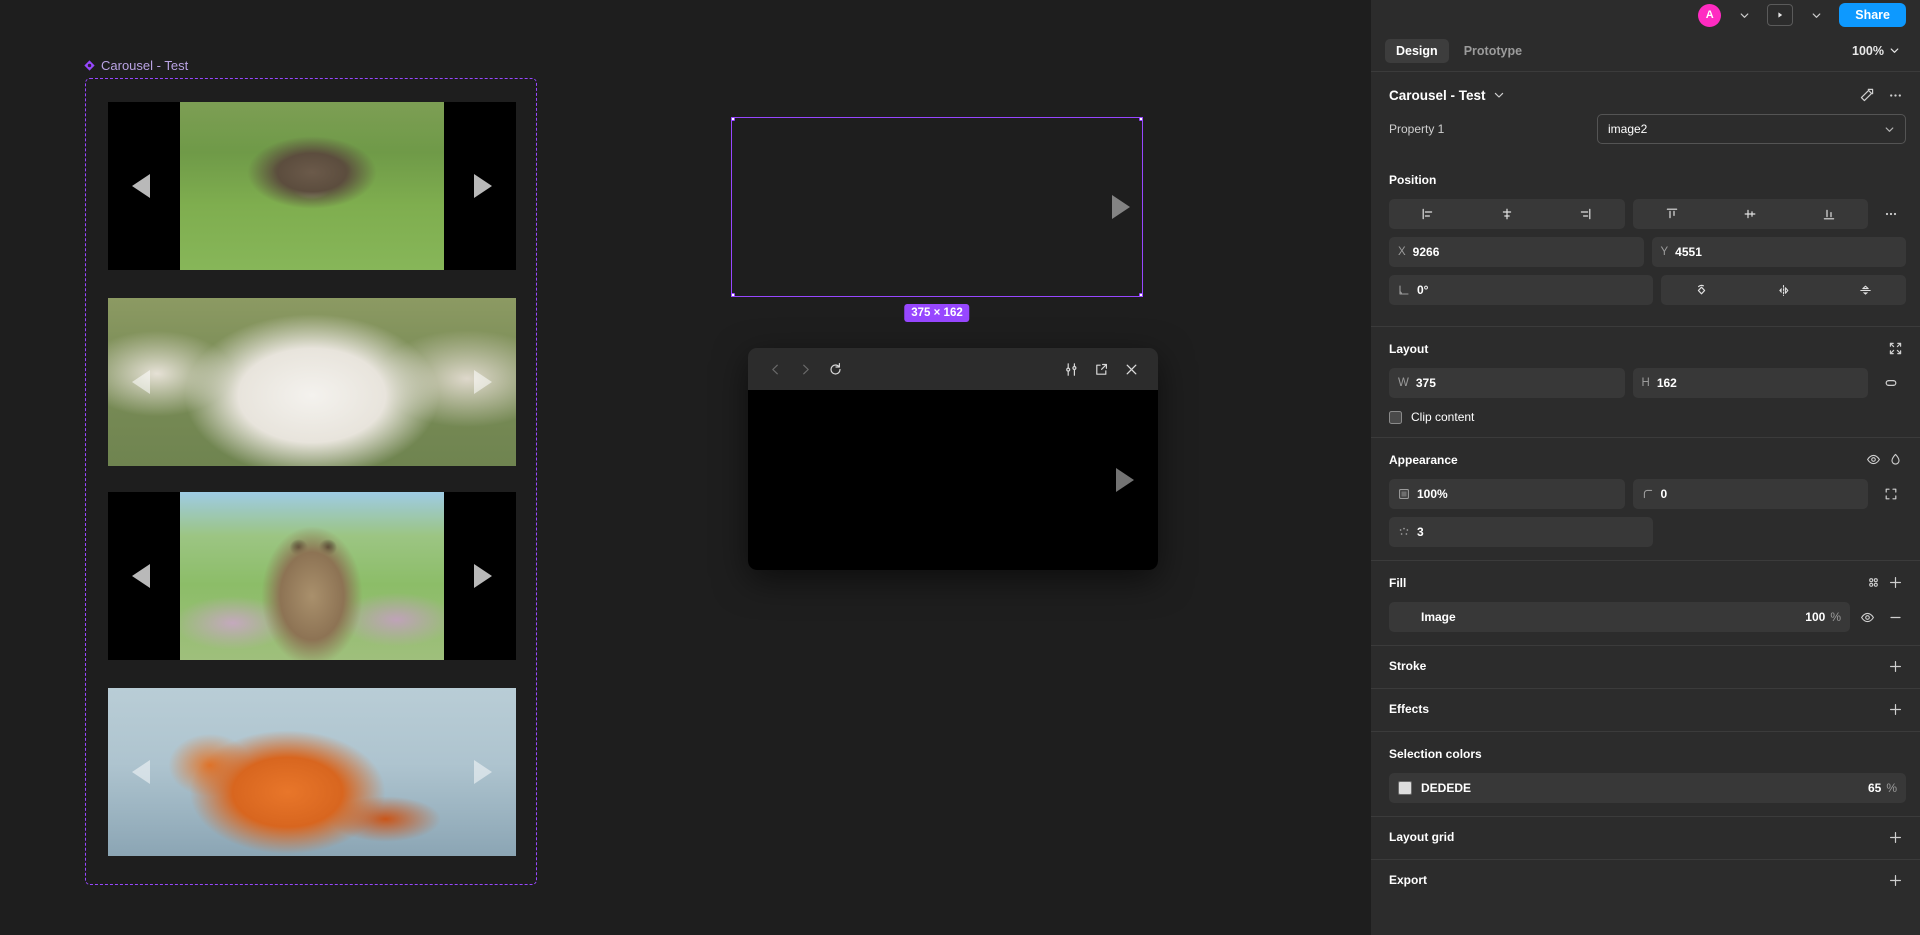  Describe the element at coordinates (136, 65) in the screenshot. I see `component-label: Carousel - Test` at that location.